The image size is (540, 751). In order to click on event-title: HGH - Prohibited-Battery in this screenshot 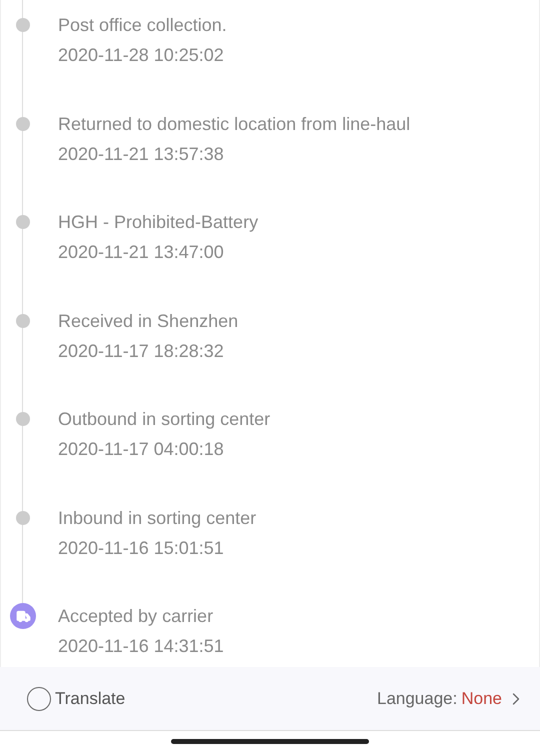, I will do `click(158, 222)`.